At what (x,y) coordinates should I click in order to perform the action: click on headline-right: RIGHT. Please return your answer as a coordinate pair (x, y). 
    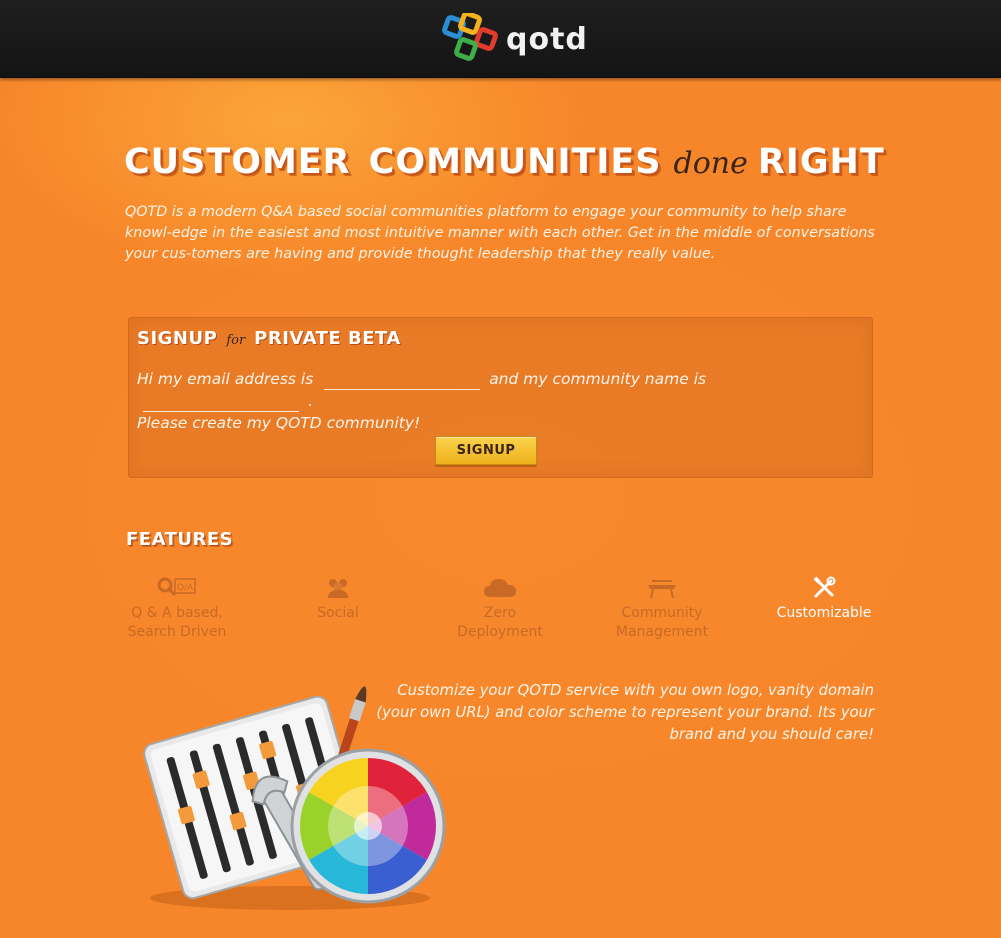
    Looking at the image, I should click on (821, 162).